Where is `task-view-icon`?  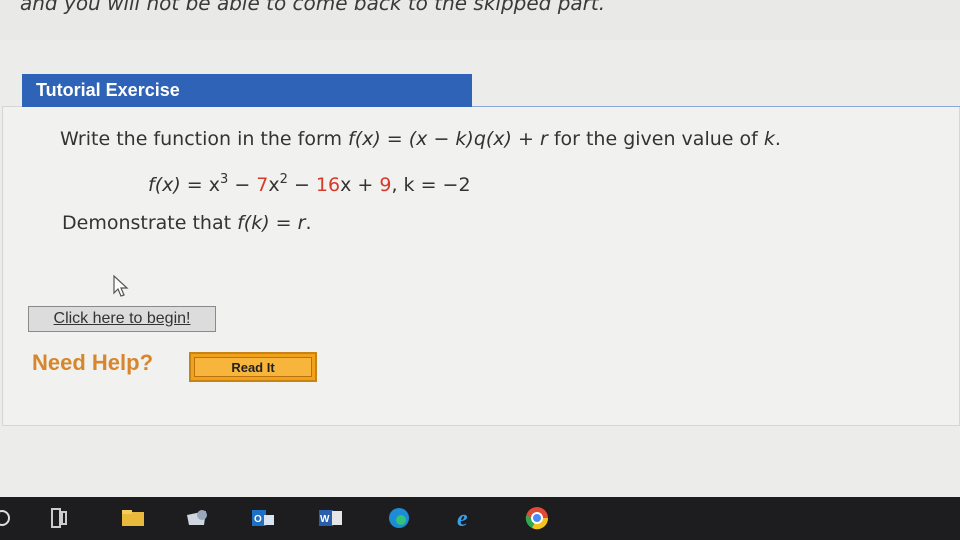 task-view-icon is located at coordinates (60, 518).